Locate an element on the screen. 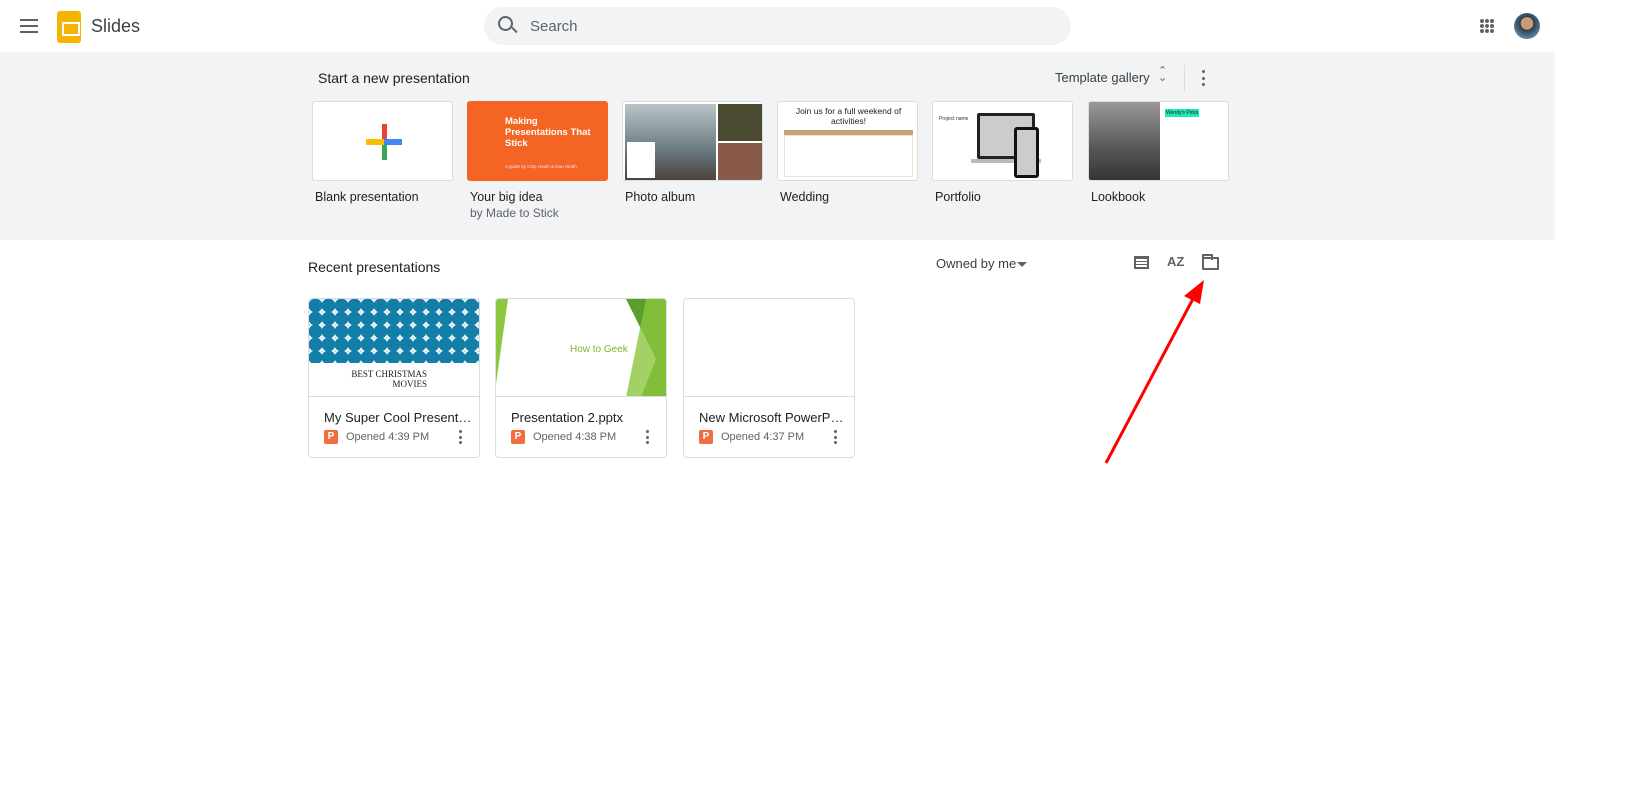 This screenshot has width=1650, height=790. annotation-arrow is located at coordinates (1154, 372).